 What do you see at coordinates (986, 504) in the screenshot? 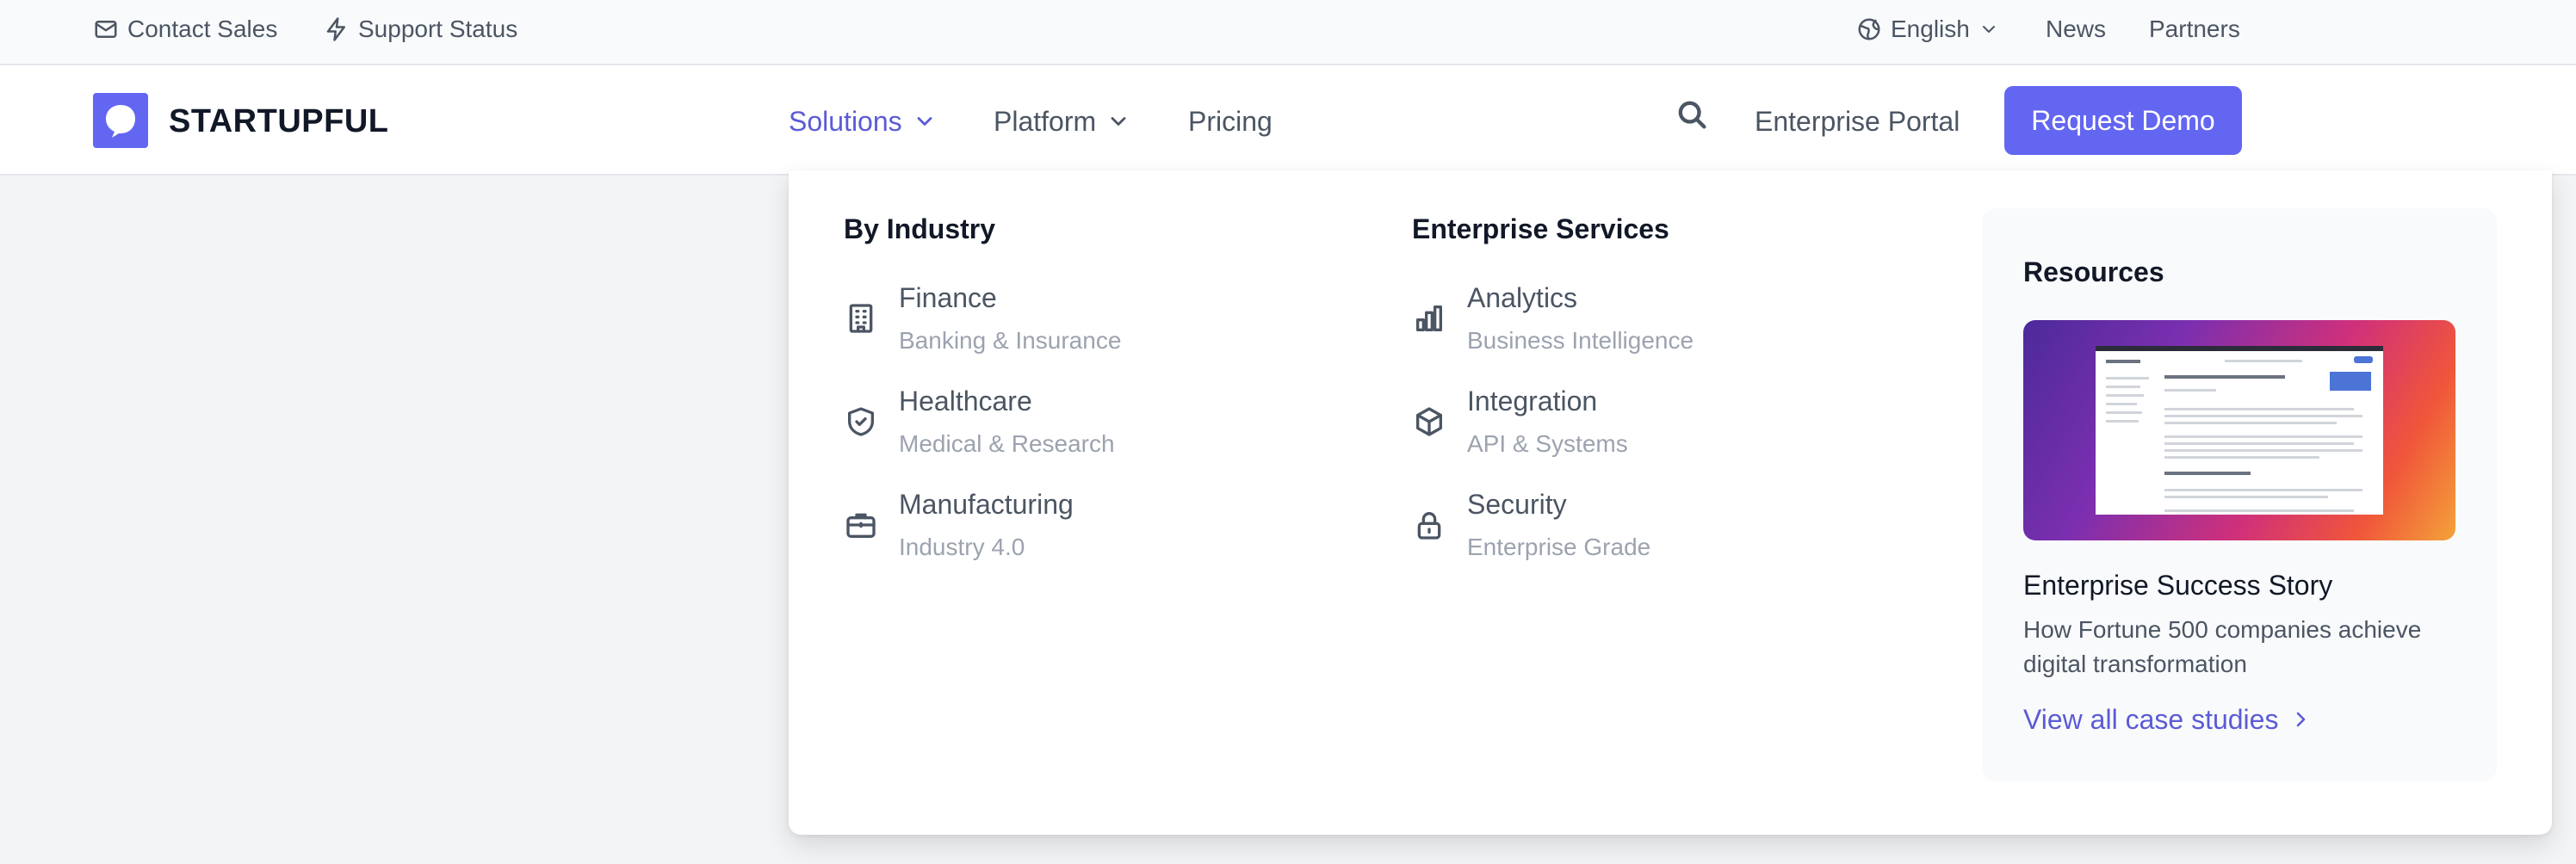
I see `menu-item-title: Manufacturing` at bounding box center [986, 504].